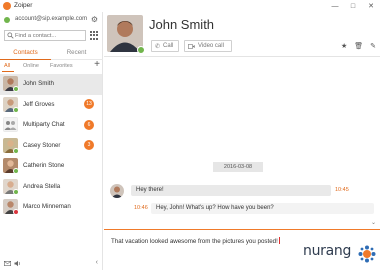  I want to click on window-controls: — □ ✕, so click(353, 6).